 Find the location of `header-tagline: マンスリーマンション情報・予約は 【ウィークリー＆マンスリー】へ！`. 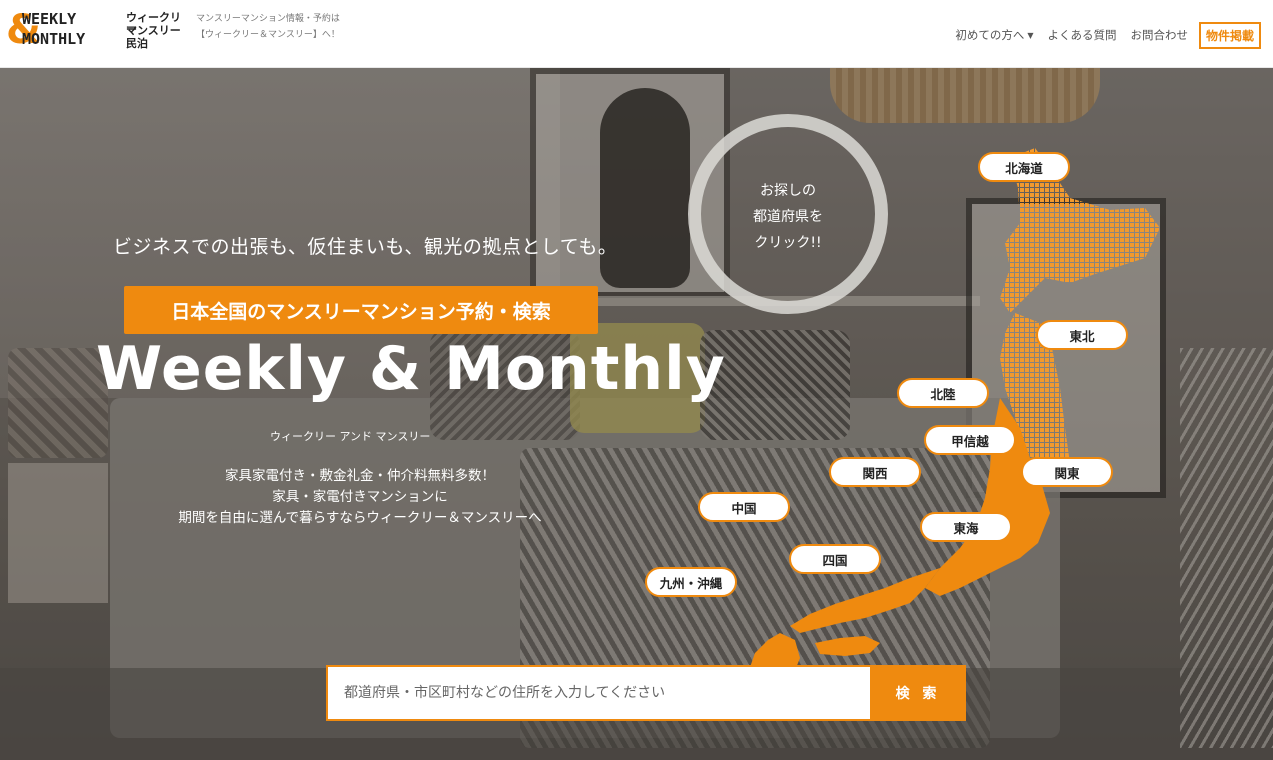

header-tagline: マンスリーマンション情報・予約は 【ウィークリー＆マンスリー】へ！ is located at coordinates (268, 27).